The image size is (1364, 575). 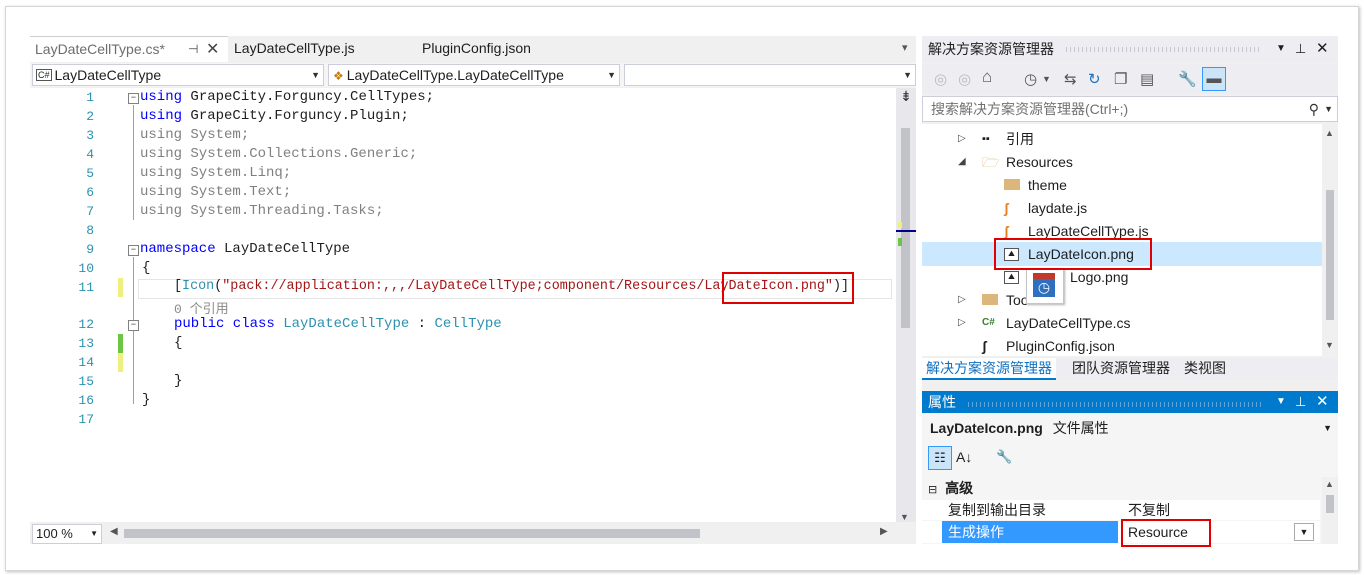 What do you see at coordinates (989, 369) in the screenshot?
I see `tab-solution-explorer: 解决方案资源管理器` at bounding box center [989, 369].